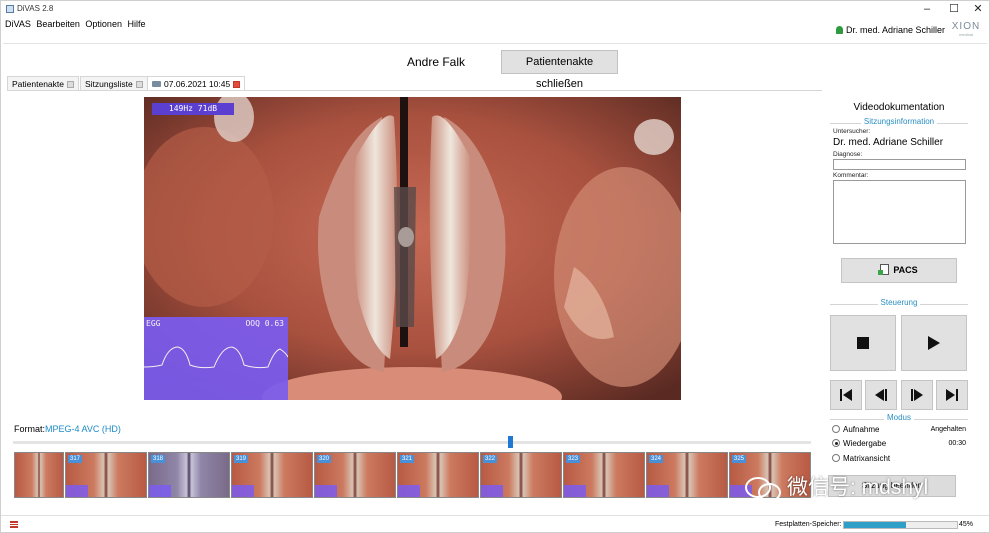 Image resolution: width=990 pixels, height=533 pixels. I want to click on wechat-icon, so click(764, 488).